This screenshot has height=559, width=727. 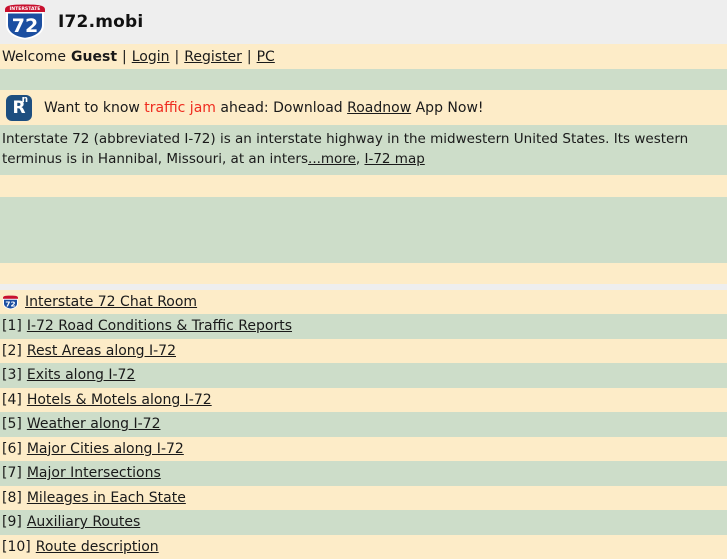 I want to click on blank-band-cream-upper, so click(x=363, y=186).